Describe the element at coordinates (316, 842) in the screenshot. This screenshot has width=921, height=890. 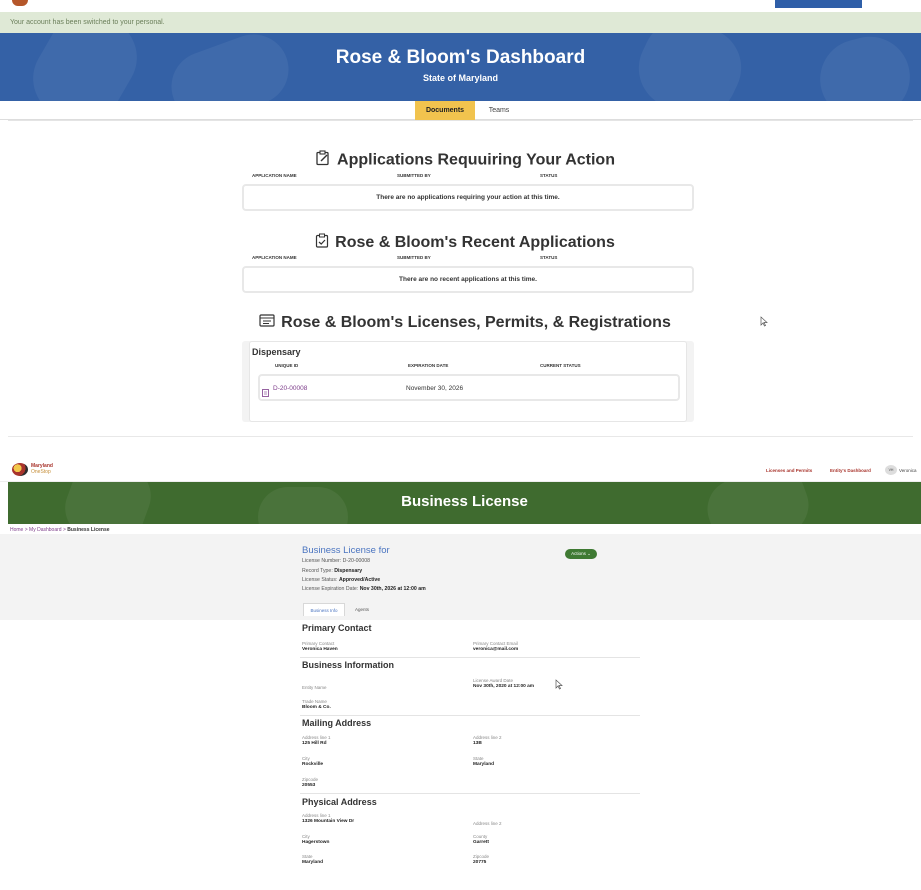
I see `field-value: Hagerstown` at that location.